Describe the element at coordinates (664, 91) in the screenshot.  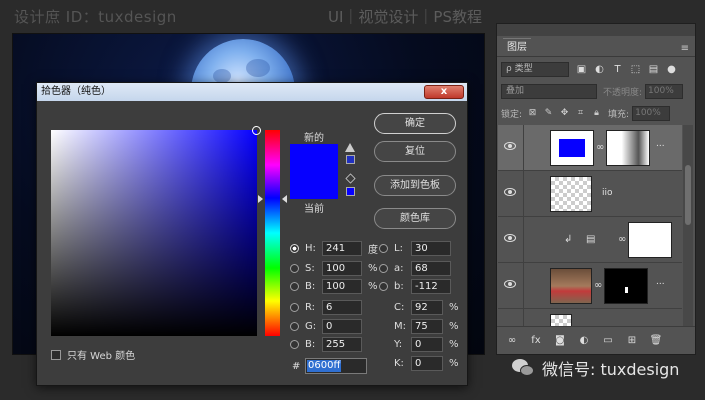
I see `opacity-input: 100%` at that location.